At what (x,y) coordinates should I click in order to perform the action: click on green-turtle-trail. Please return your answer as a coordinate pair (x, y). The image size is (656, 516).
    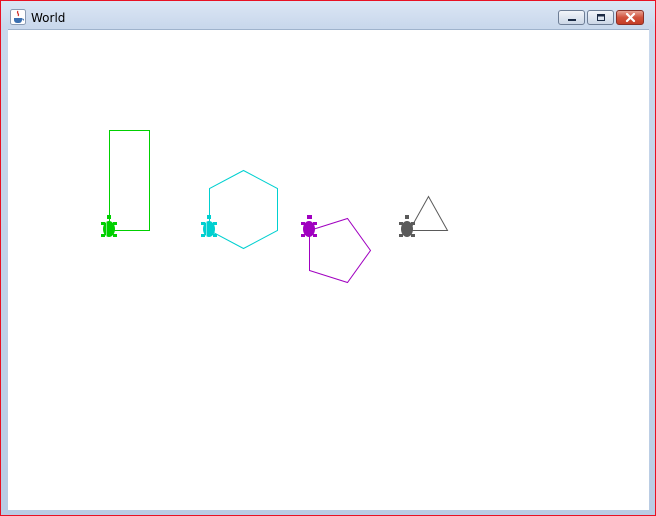
    Looking at the image, I should click on (129, 180).